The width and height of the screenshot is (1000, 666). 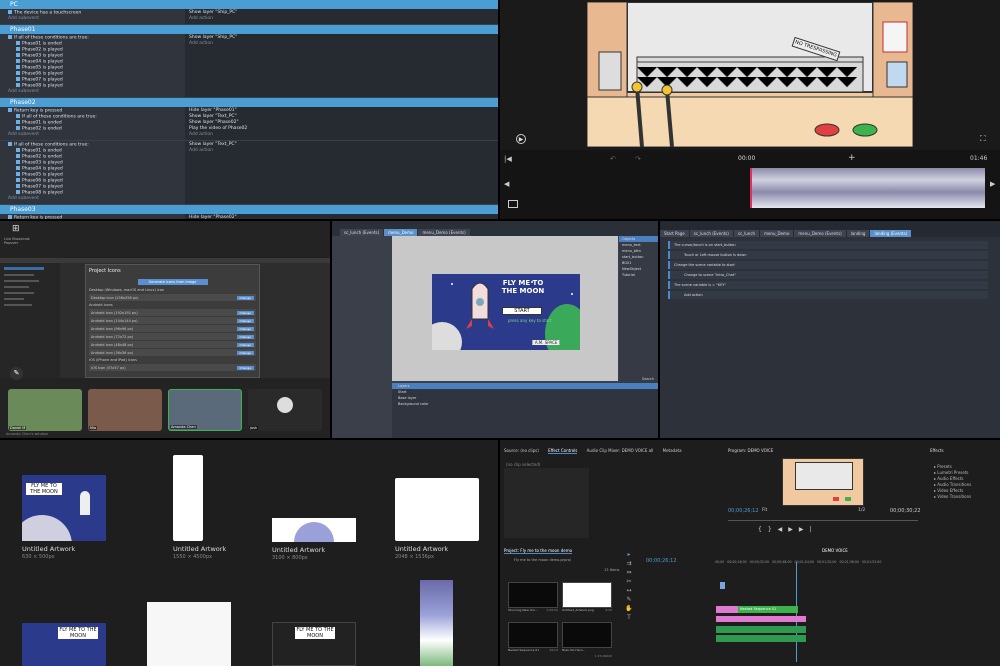 I want to click on project-bin-item: Boku No Hero... 1;15;09646, so click(x=587, y=640).